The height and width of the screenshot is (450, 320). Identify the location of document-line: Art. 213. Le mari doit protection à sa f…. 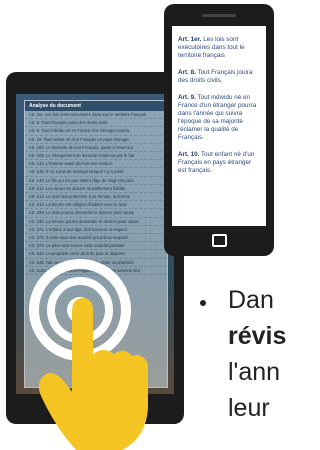
(96, 197).